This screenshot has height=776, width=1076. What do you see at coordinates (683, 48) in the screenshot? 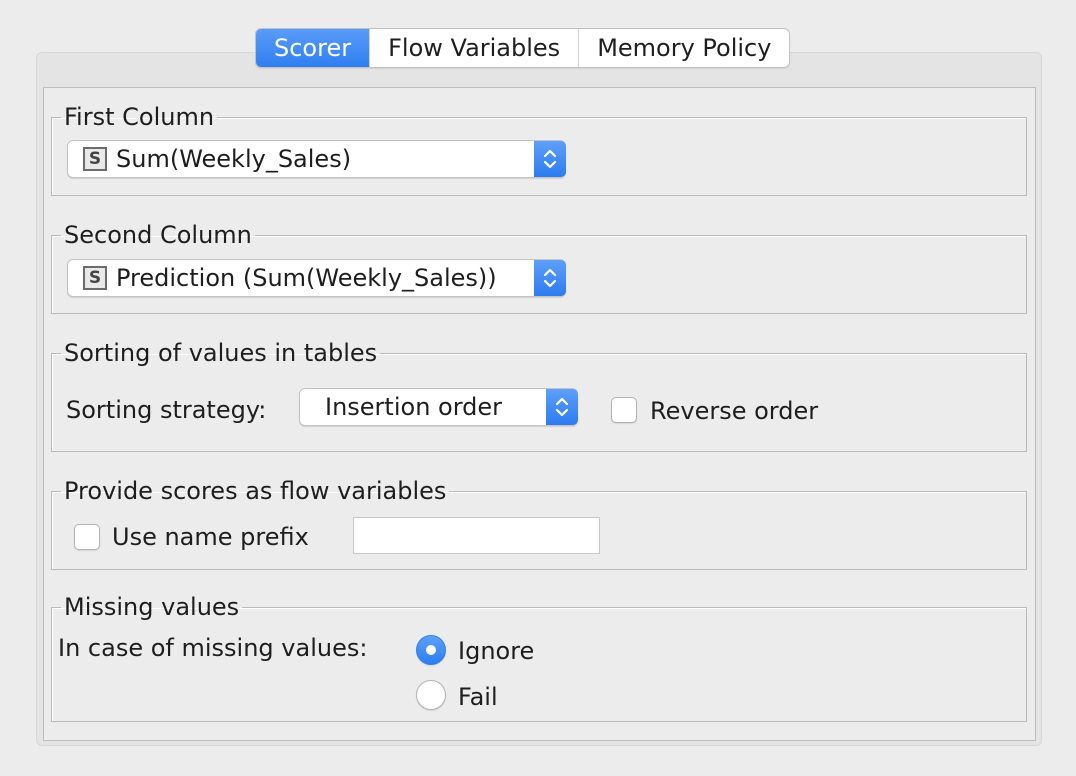
I see `tab-memory-policy: Memory Policy` at bounding box center [683, 48].